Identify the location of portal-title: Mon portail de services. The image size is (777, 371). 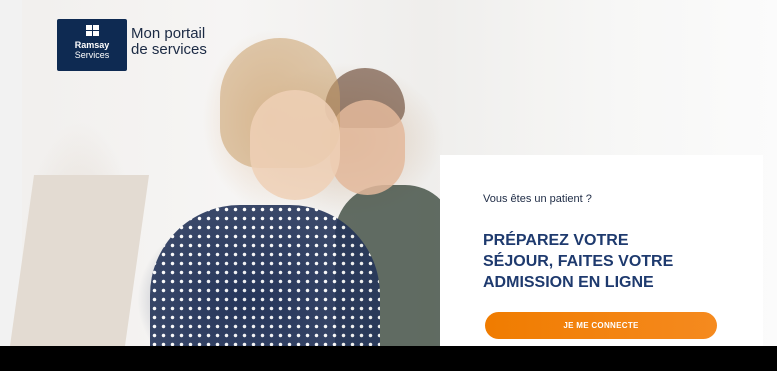
(186, 42).